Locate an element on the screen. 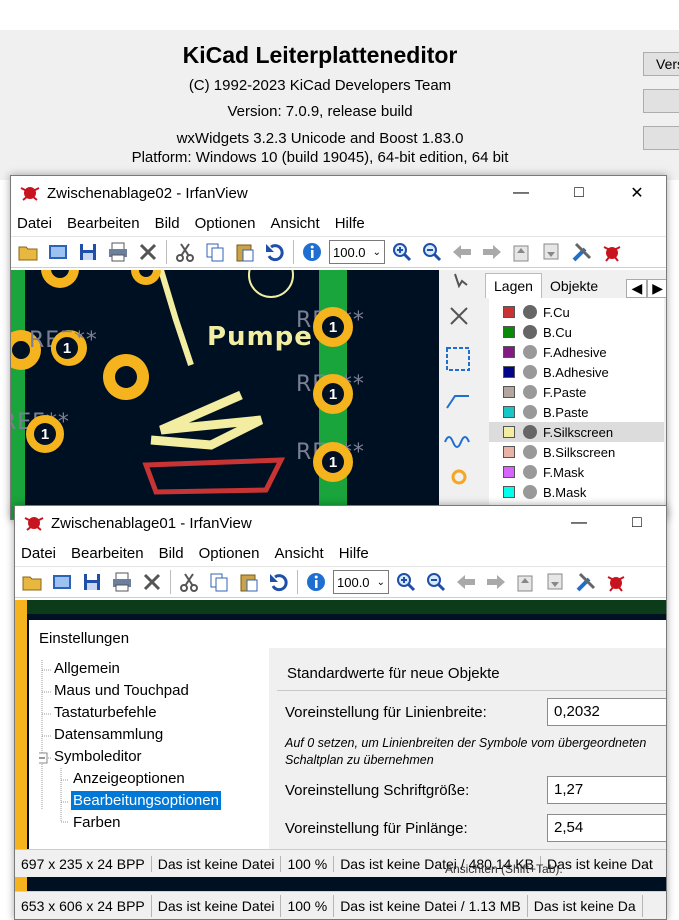 The height and width of the screenshot is (920, 679). titlebar: Zwischenablage01 - IrfanView — □ is located at coordinates (340, 523).